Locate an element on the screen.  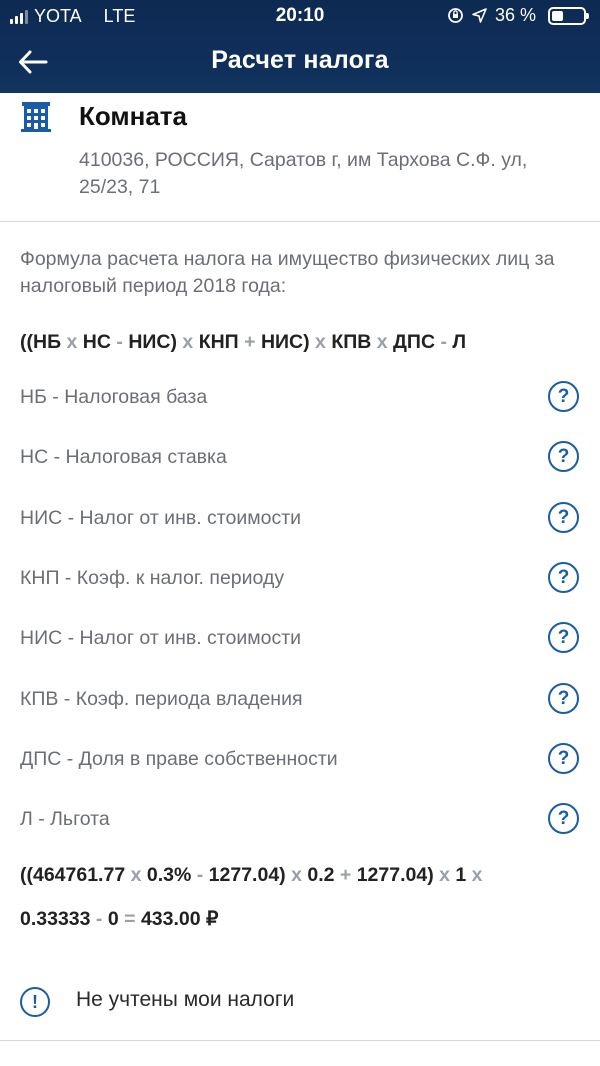
formula-term: КНП is located at coordinates (218, 342).